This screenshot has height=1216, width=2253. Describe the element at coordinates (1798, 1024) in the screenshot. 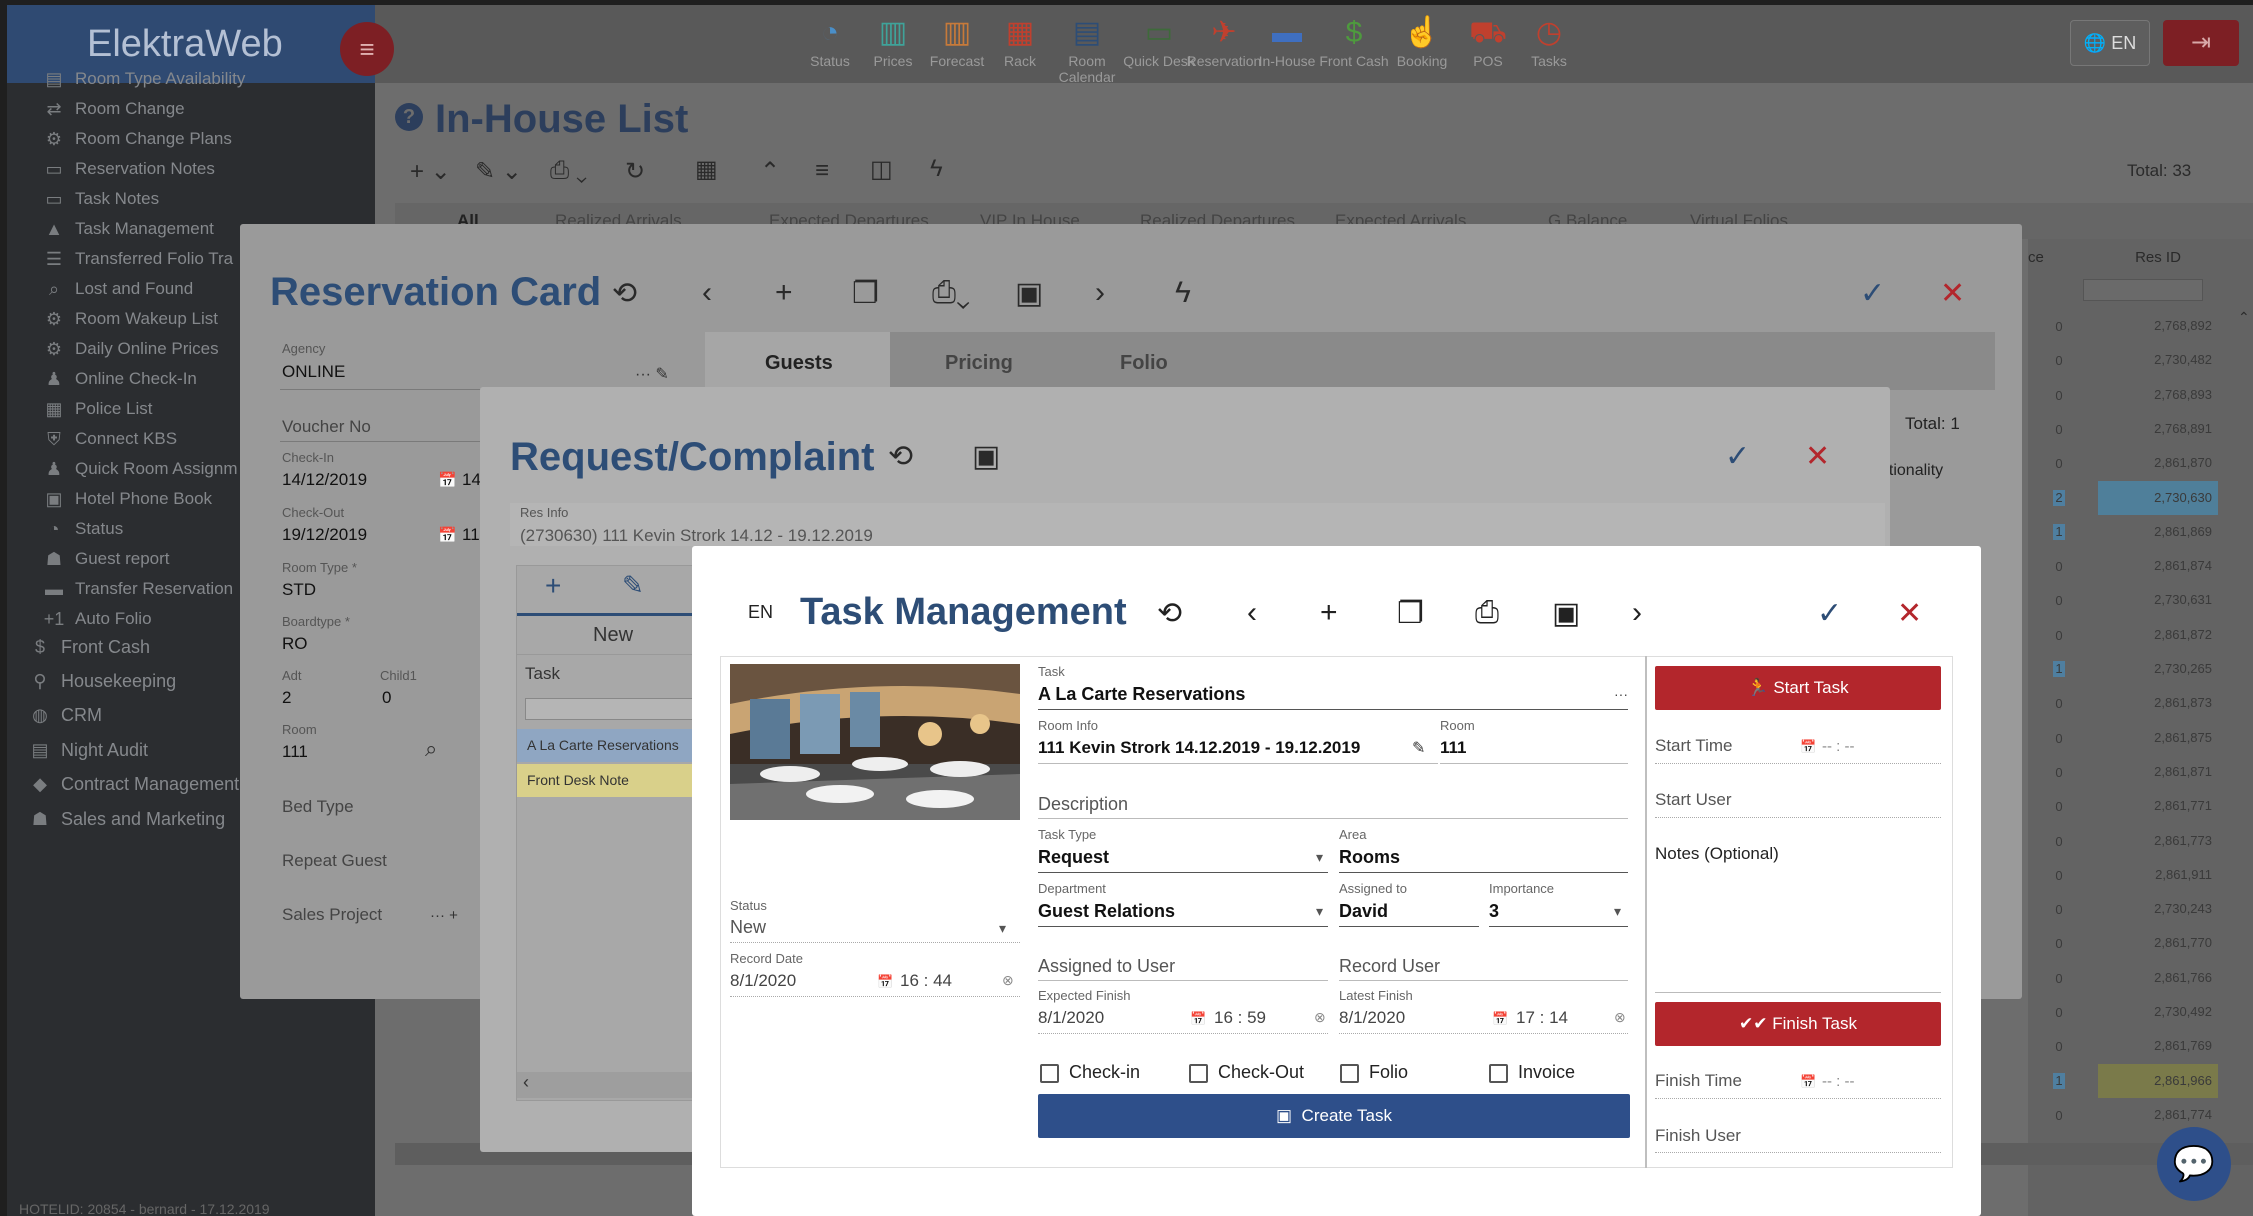

I see `finish-task-button: ✔✔ Finish Task` at that location.